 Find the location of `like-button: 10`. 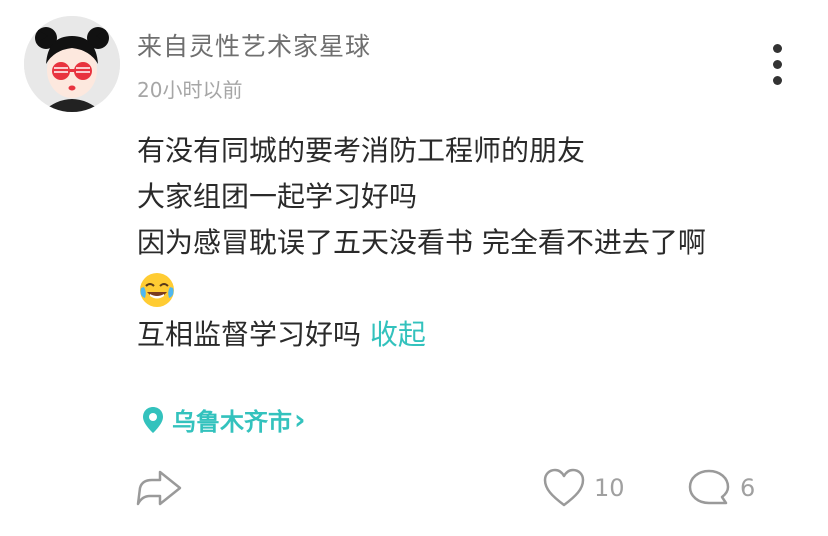

like-button: 10 is located at coordinates (583, 488).